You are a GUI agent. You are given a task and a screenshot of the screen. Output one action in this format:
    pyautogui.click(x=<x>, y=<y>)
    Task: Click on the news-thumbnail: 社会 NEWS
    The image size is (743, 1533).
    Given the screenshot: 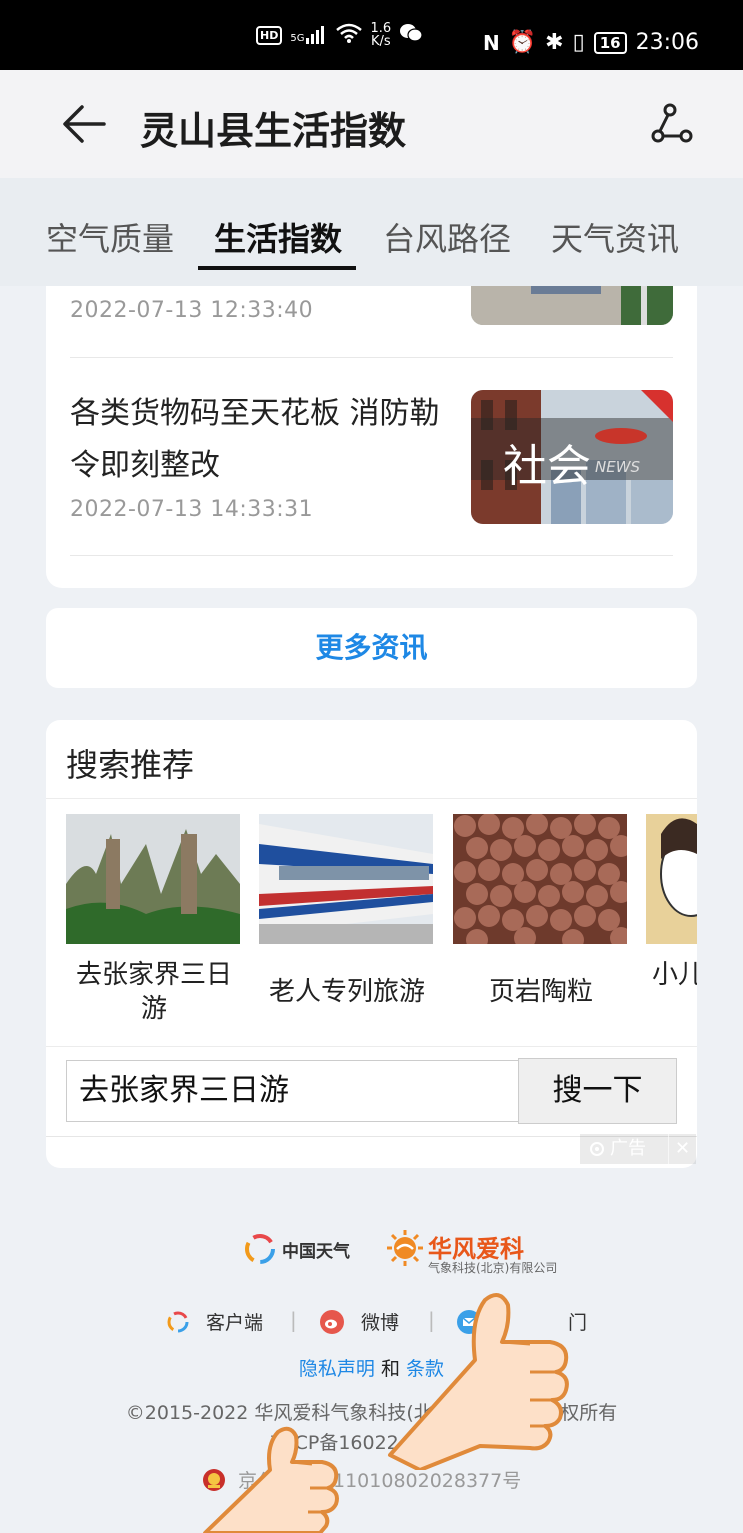 What is the action you would take?
    pyautogui.click(x=572, y=457)
    